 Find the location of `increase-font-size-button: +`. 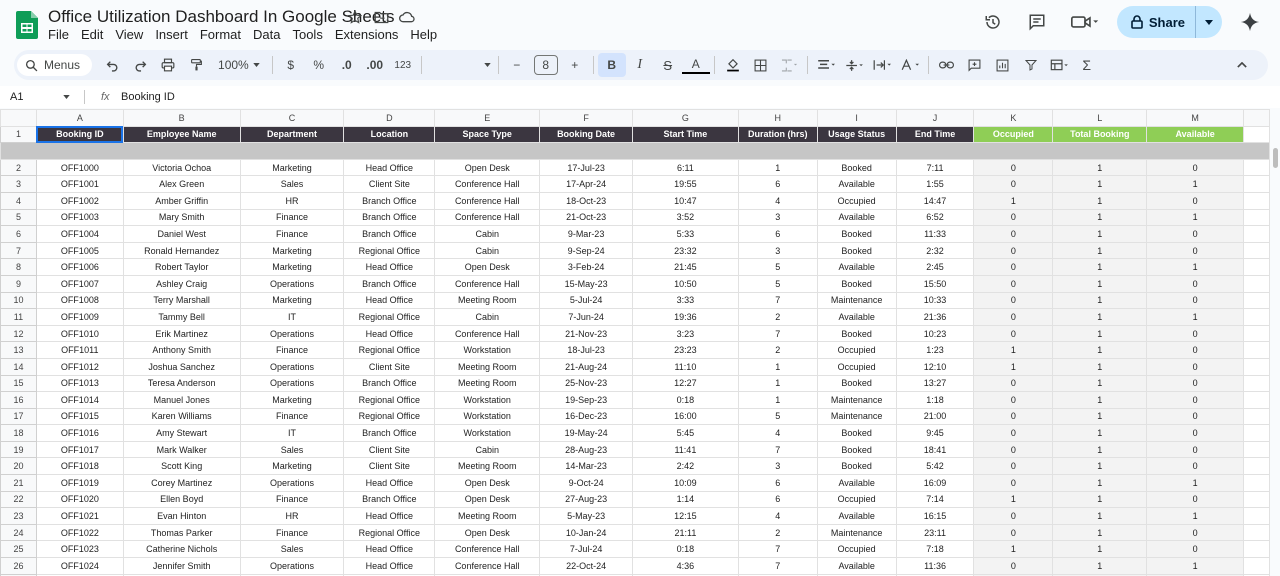

increase-font-size-button: + is located at coordinates (575, 65).